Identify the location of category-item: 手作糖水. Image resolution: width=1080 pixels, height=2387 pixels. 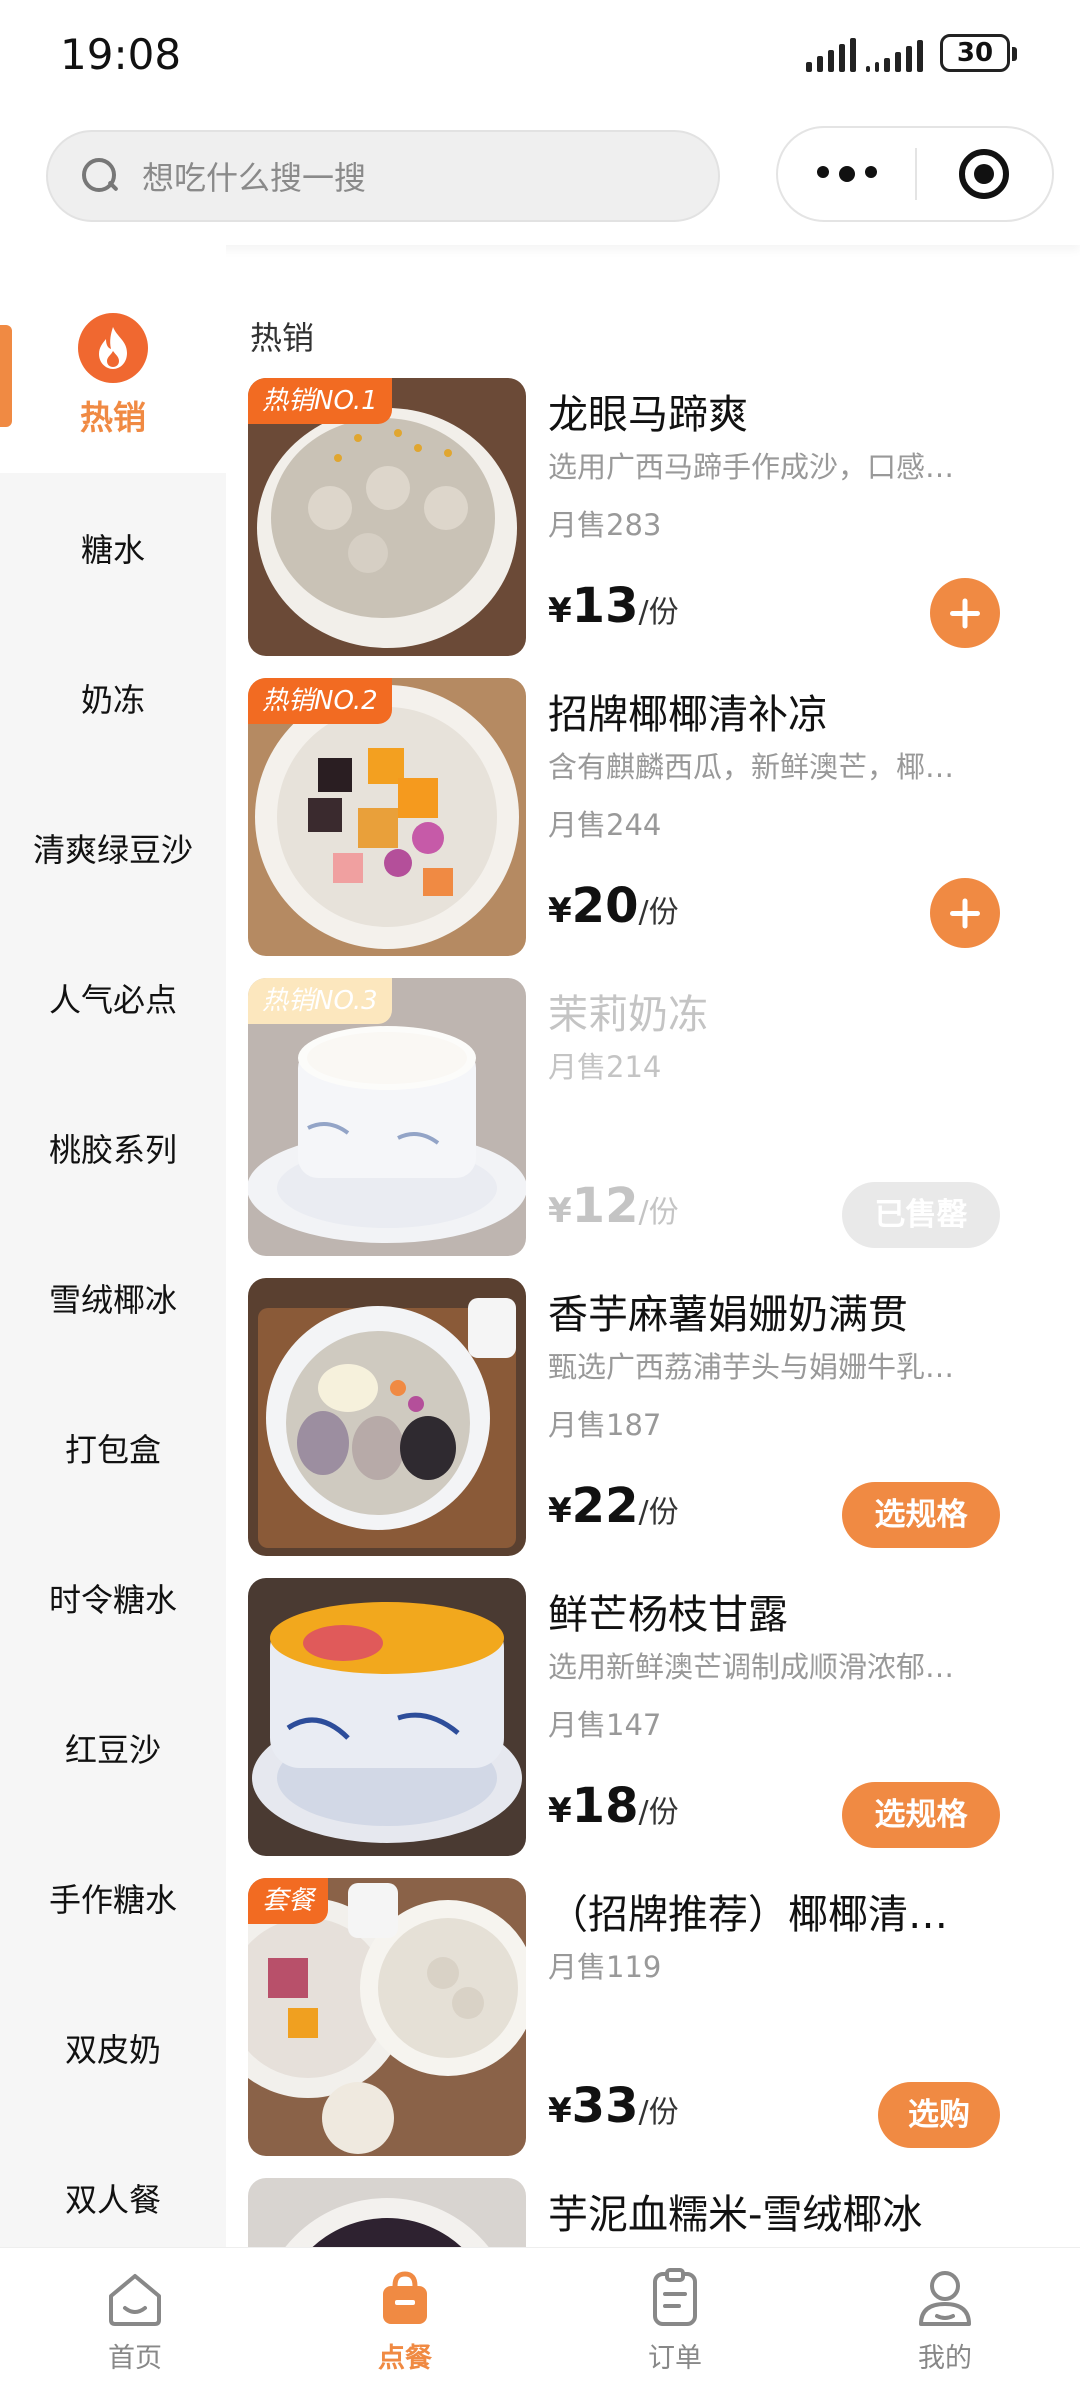
(113, 1898).